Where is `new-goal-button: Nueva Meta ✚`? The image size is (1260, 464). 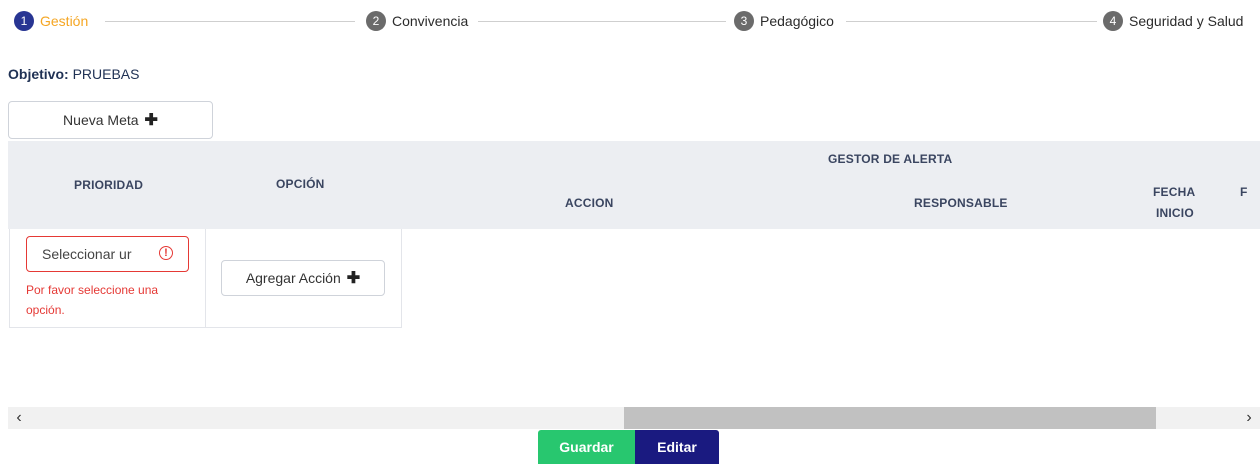 new-goal-button: Nueva Meta ✚ is located at coordinates (110, 120).